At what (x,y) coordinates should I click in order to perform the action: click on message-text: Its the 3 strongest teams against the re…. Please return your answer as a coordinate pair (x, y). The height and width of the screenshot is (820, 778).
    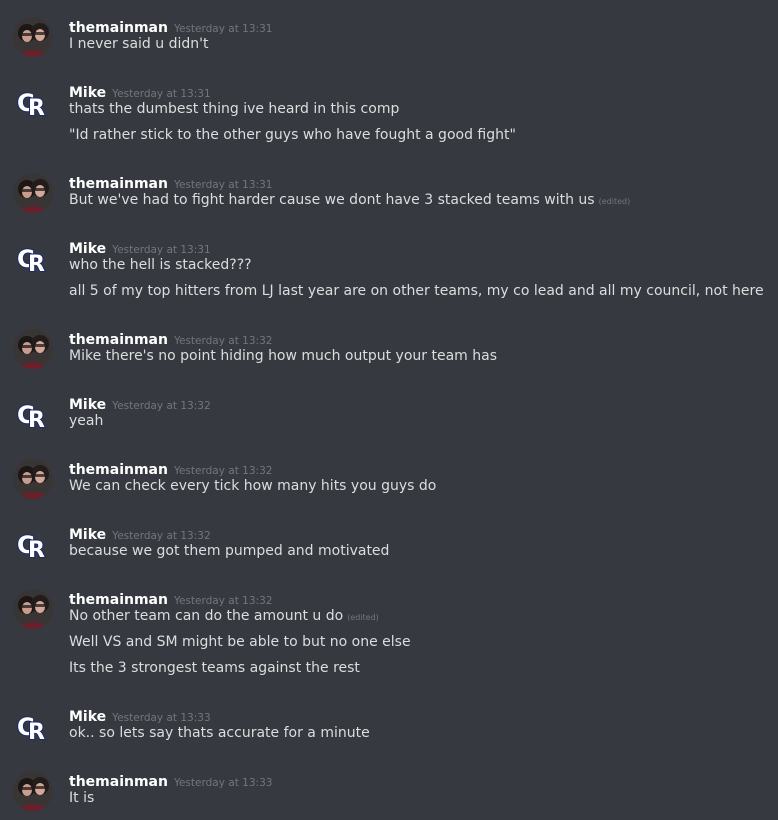
    Looking at the image, I should click on (214, 668).